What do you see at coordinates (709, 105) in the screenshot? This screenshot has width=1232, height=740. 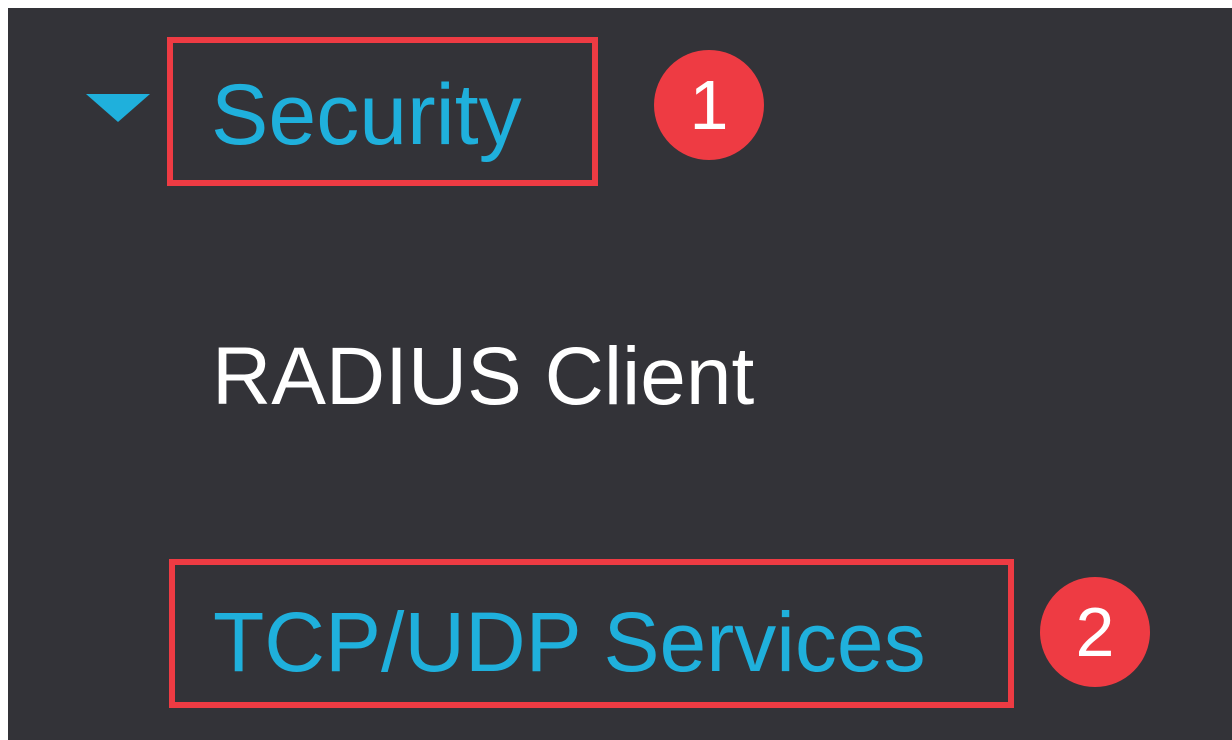 I see `step-badge-1: 1` at bounding box center [709, 105].